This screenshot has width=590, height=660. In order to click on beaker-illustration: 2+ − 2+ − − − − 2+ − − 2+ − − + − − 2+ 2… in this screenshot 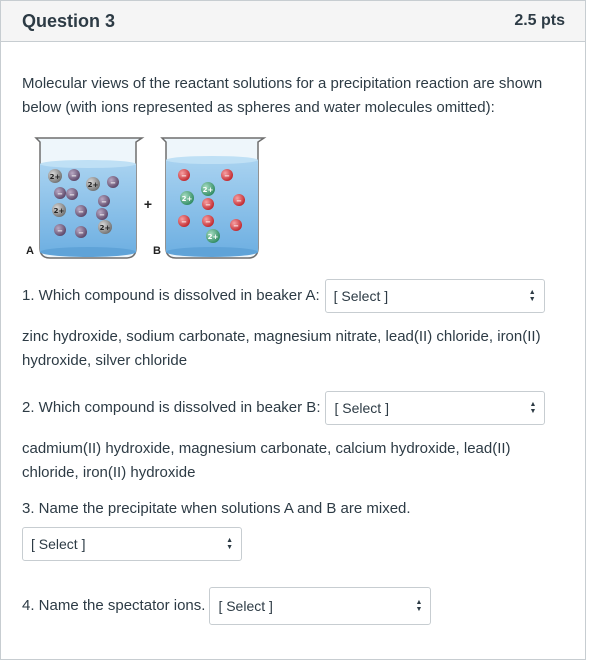, I will do `click(146, 198)`.